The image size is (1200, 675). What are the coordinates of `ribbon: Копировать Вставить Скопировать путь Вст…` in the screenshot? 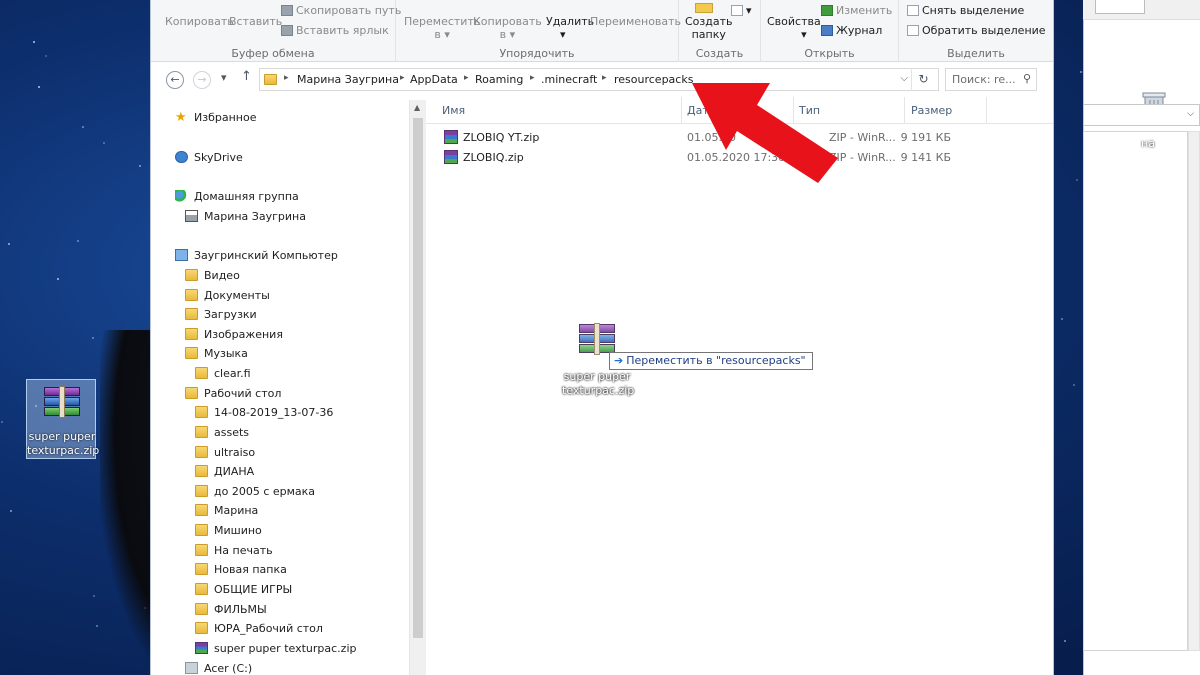 It's located at (602, 31).